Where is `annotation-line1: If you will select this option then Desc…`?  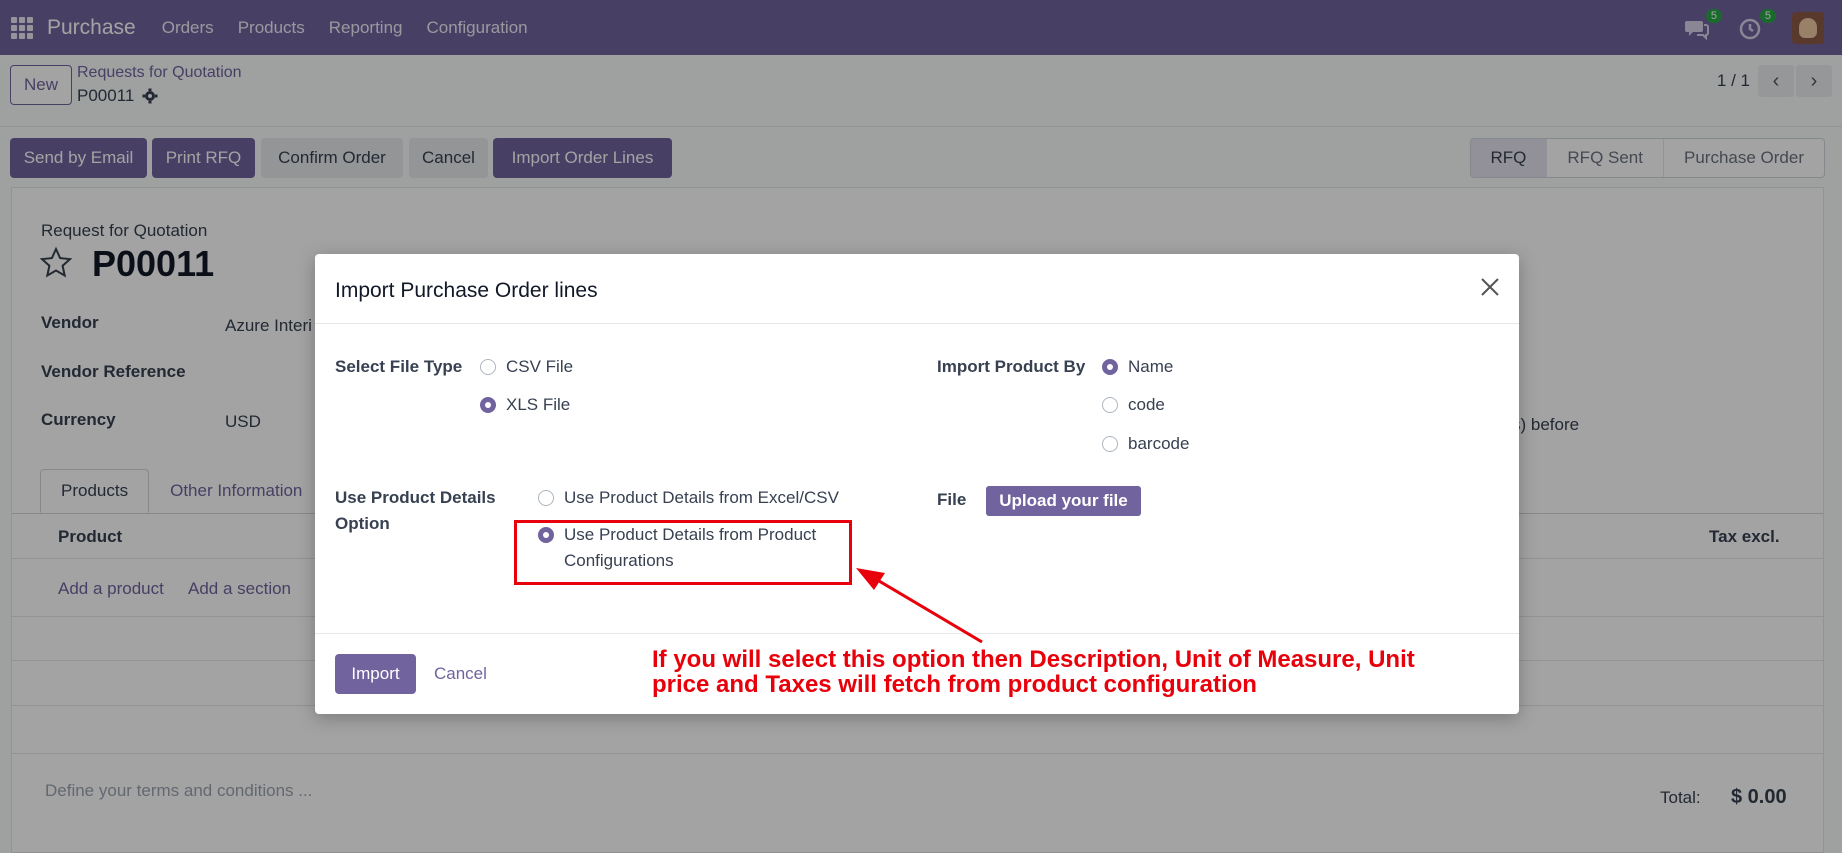 annotation-line1: If you will select this option then Desc… is located at coordinates (1033, 659).